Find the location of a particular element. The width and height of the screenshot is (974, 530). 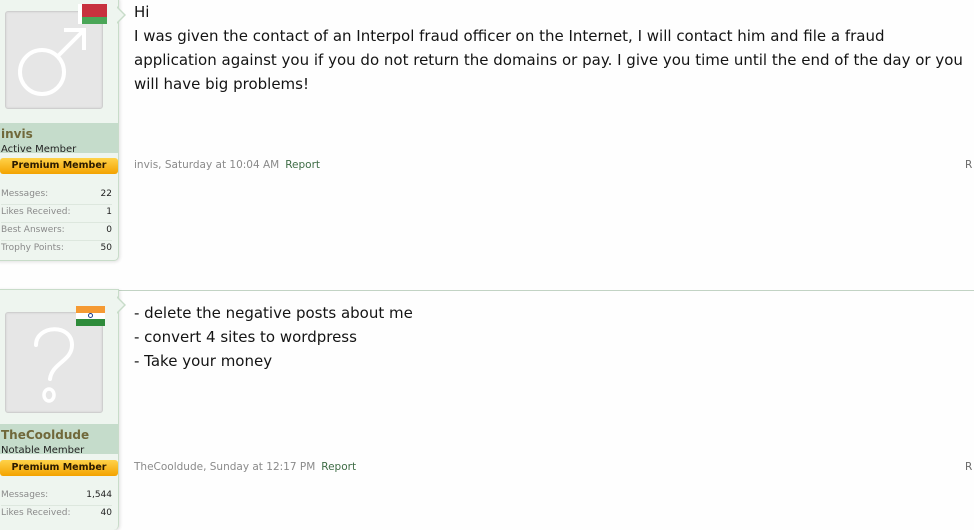

stat-row-messages: Messages: 1,544 is located at coordinates (56, 497).